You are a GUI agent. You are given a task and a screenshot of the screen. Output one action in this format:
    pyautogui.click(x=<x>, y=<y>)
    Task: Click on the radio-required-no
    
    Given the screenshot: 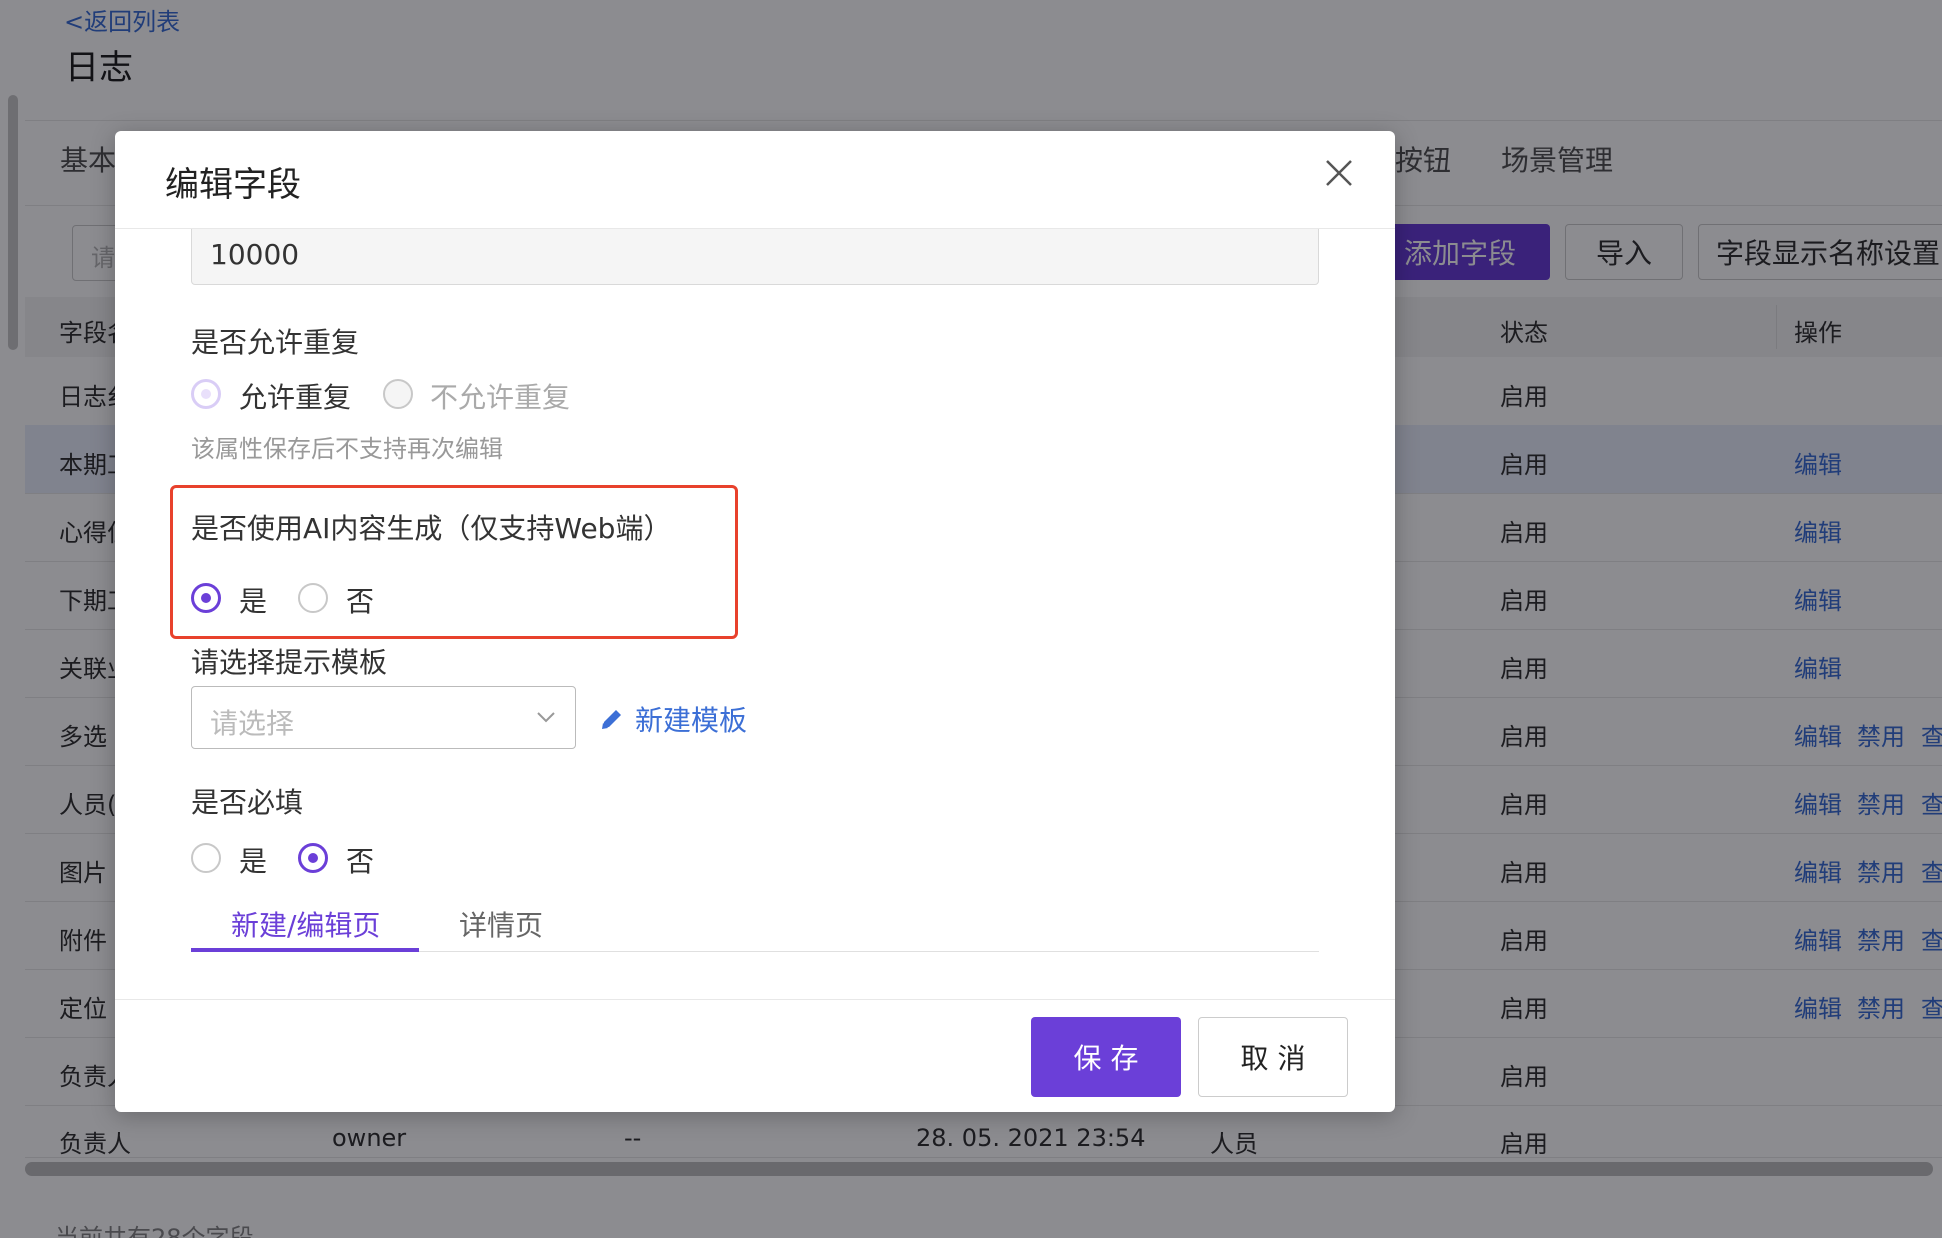 What is the action you would take?
    pyautogui.click(x=313, y=858)
    